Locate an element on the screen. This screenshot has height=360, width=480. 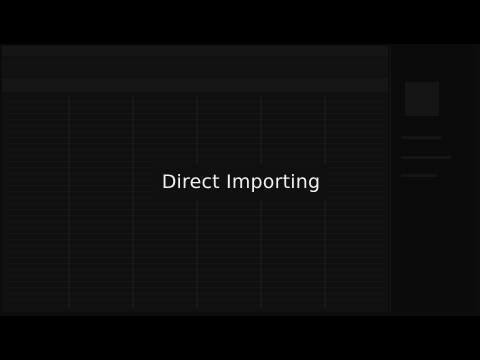
side-panel is located at coordinates (432, 179).